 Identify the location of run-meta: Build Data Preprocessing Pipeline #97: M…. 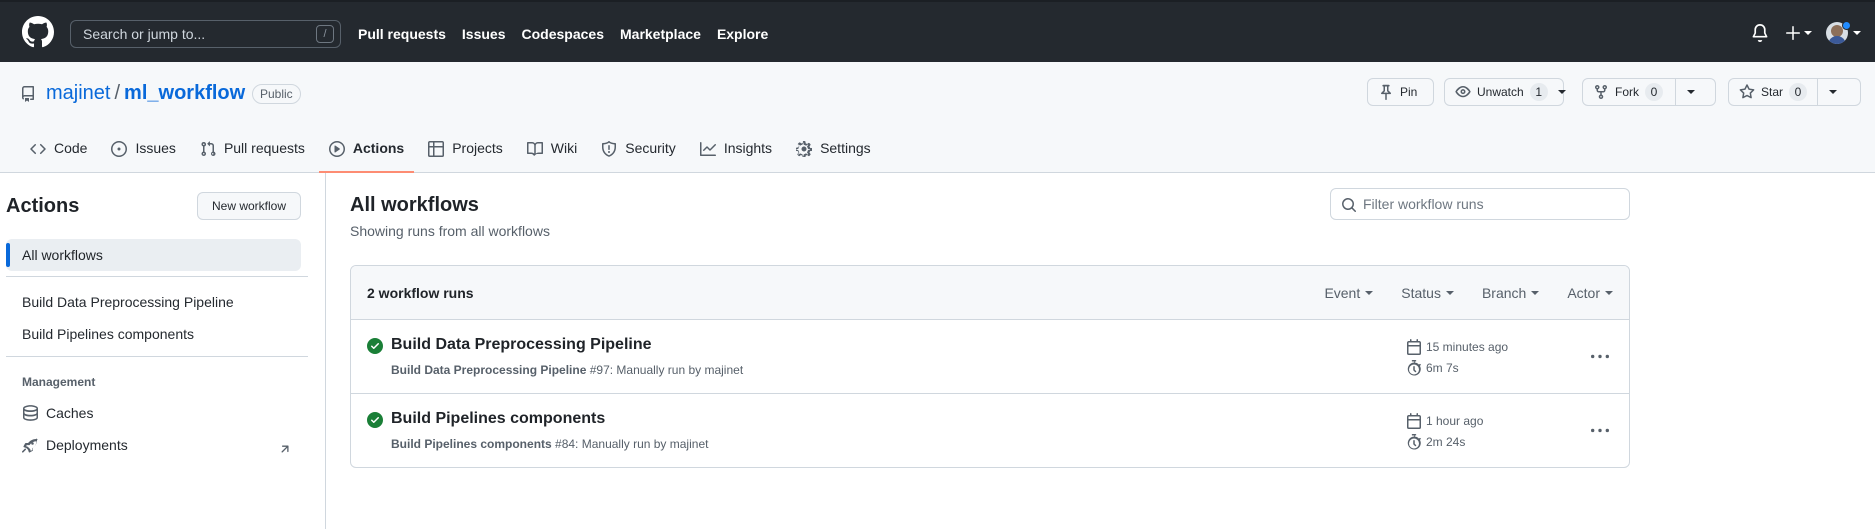
(567, 370).